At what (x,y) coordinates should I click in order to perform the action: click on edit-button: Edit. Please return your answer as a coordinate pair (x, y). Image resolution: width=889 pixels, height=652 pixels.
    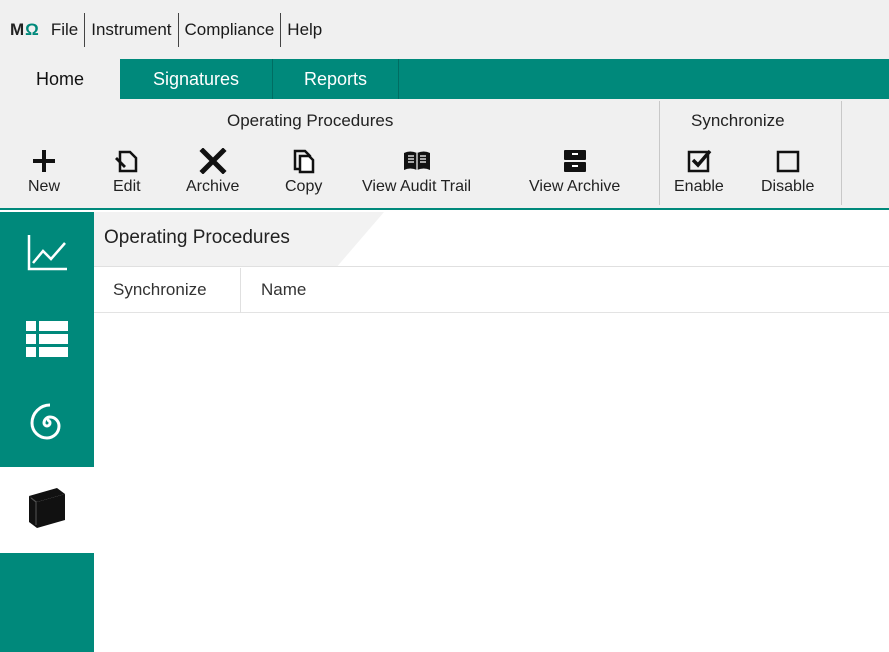
    Looking at the image, I should click on (127, 171).